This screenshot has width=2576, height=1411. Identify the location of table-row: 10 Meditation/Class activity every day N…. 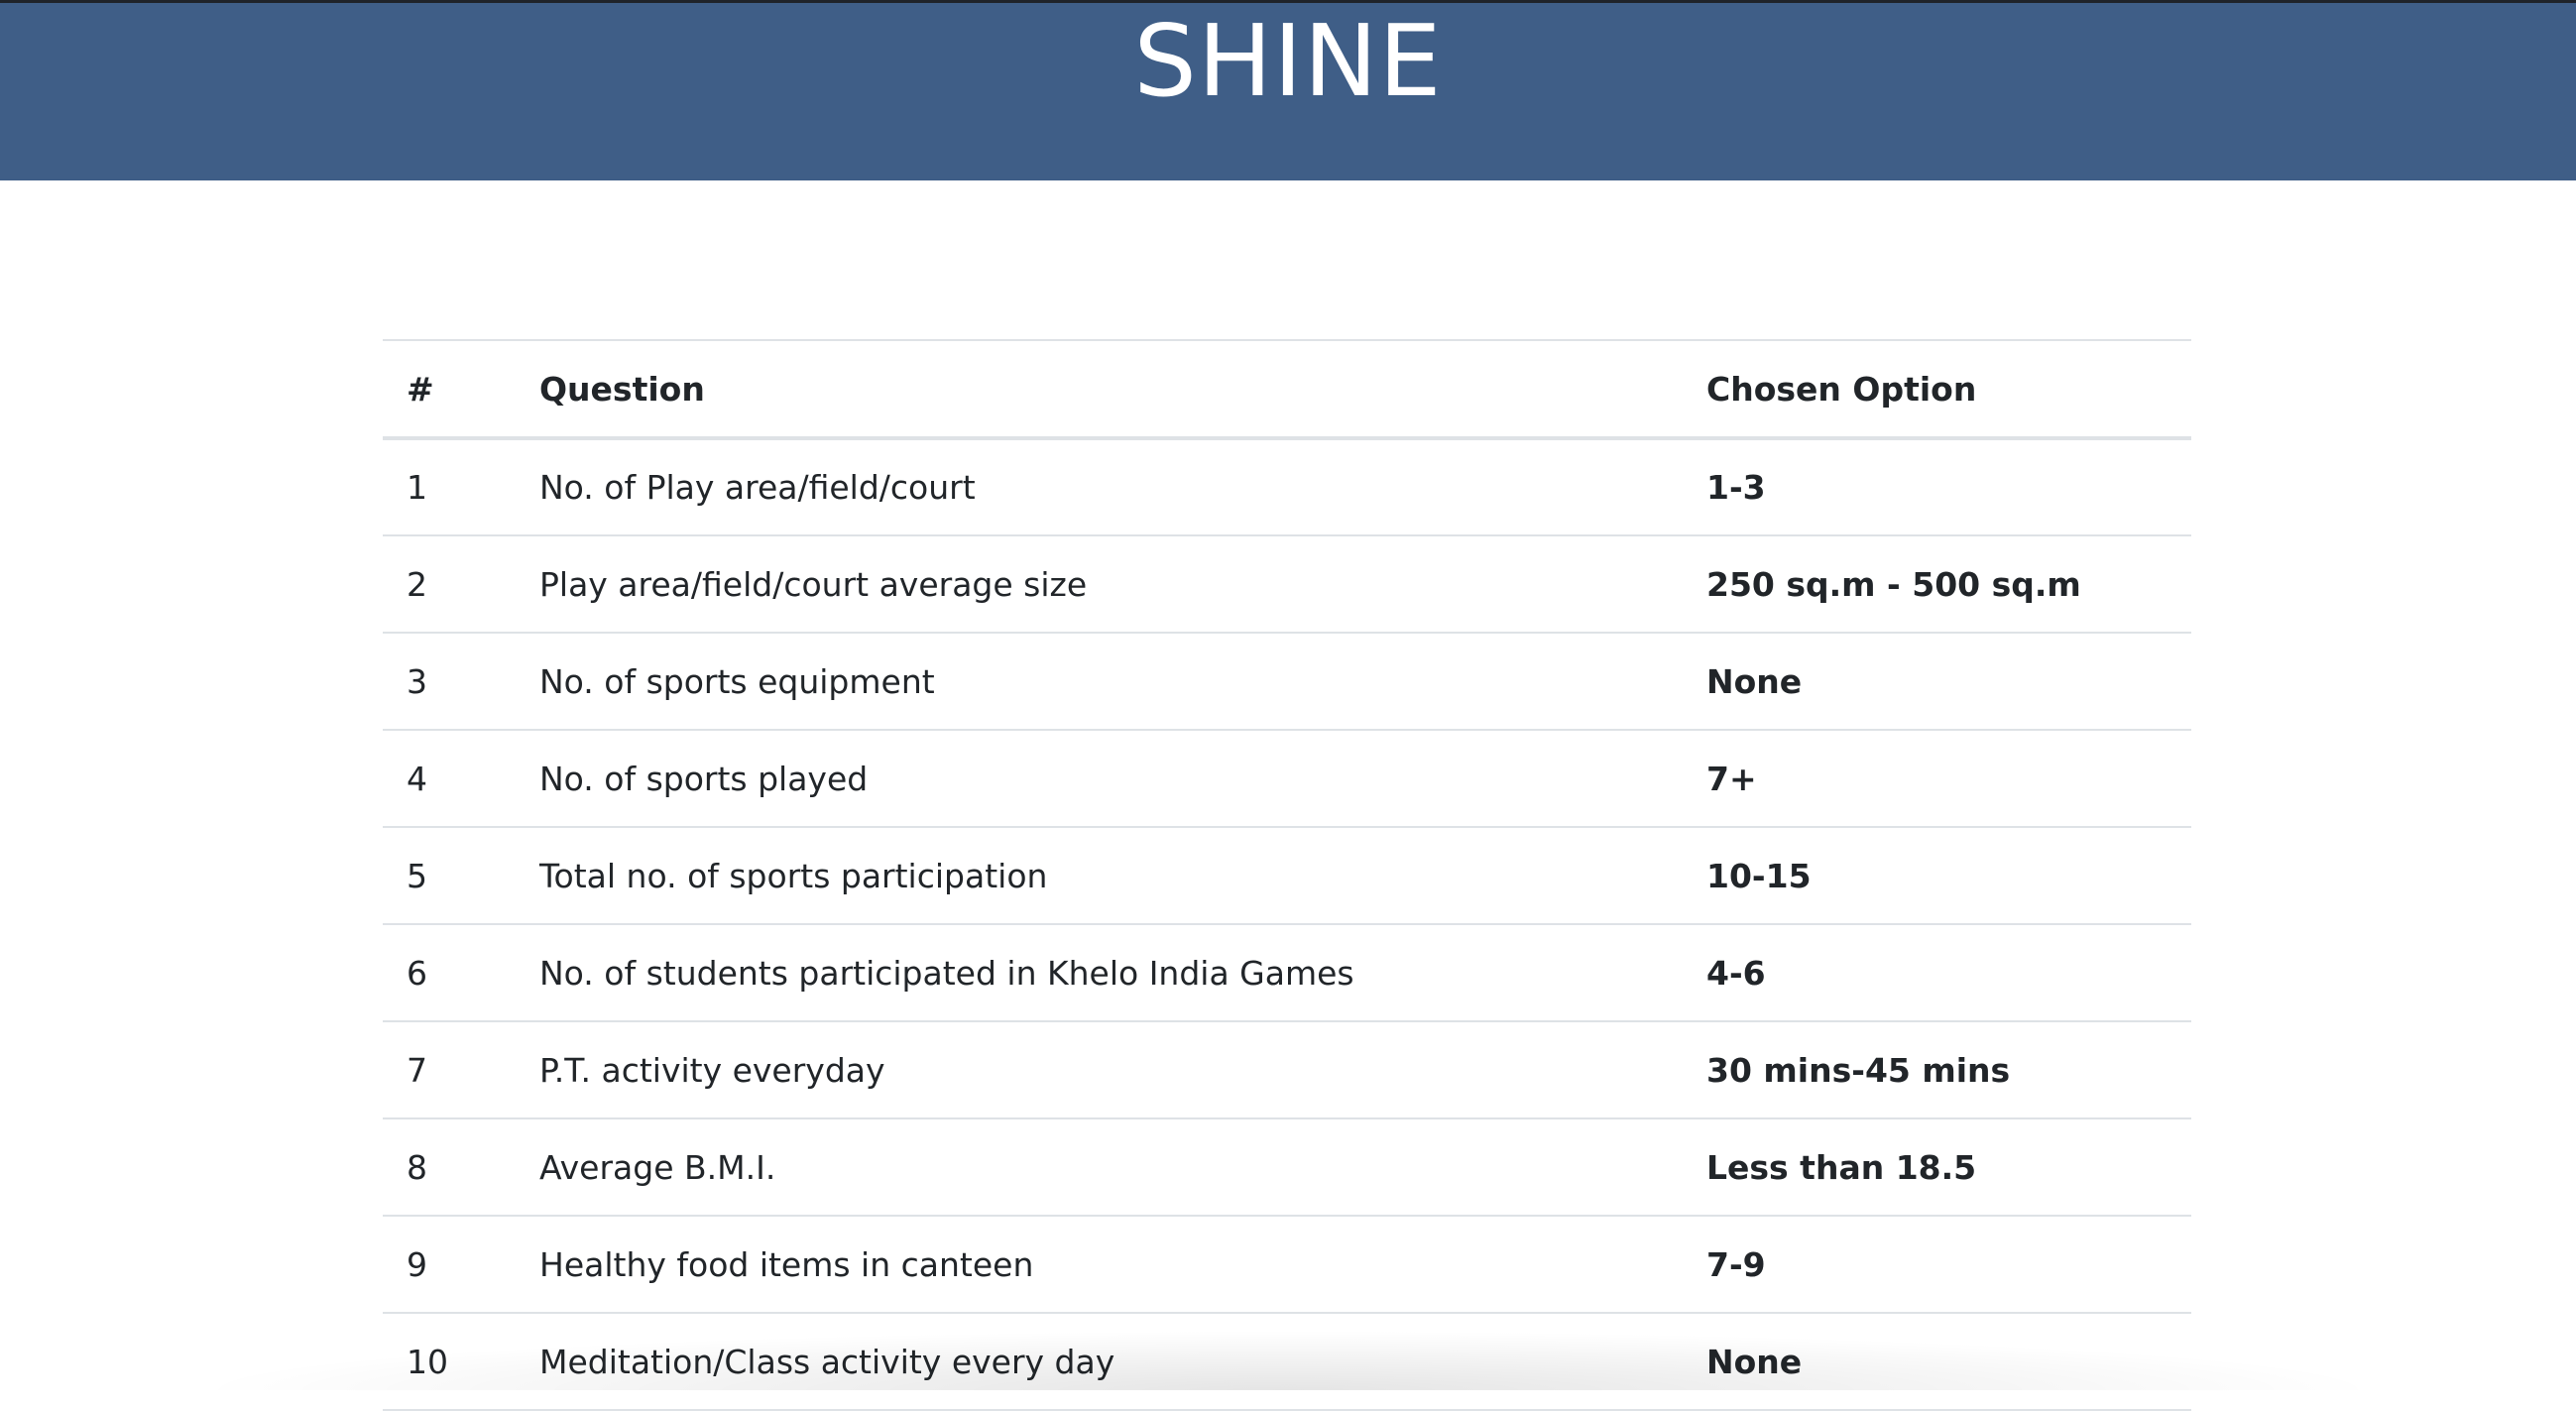
(1287, 1362).